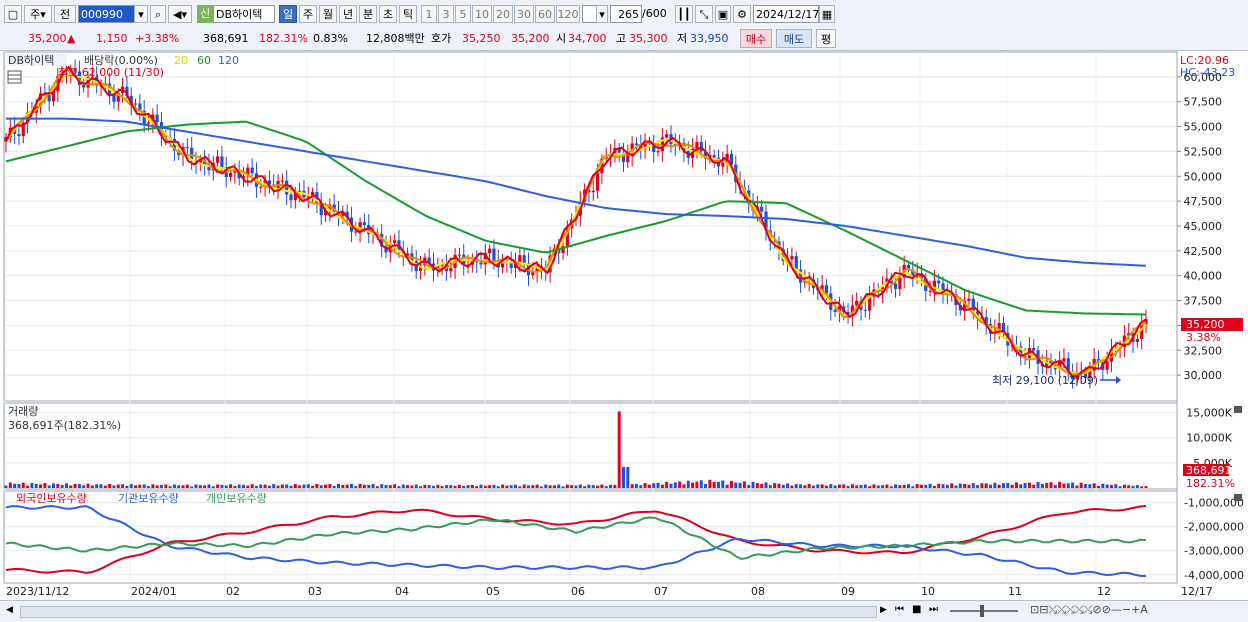 The width and height of the screenshot is (1248, 622). What do you see at coordinates (902, 609) in the screenshot?
I see `rewind-icon: ⏮` at bounding box center [902, 609].